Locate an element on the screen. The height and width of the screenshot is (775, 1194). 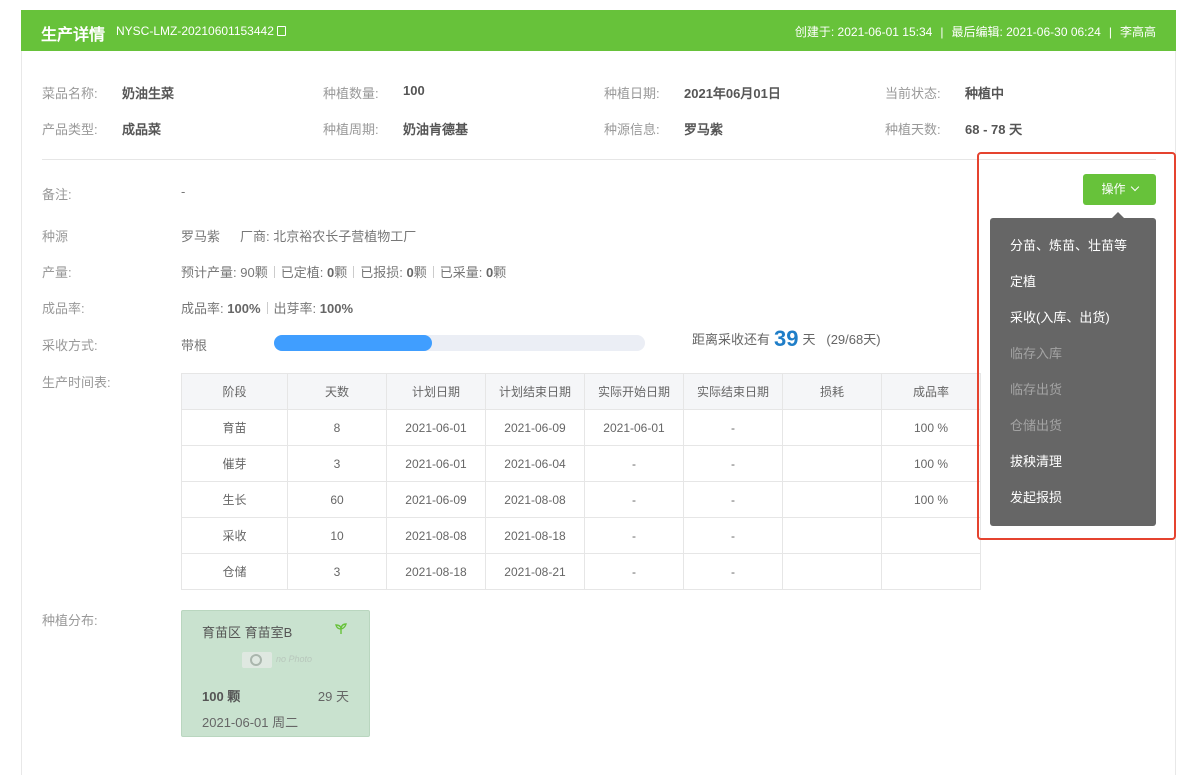
plant-date-label: 种植日期: is located at coordinates (632, 93).